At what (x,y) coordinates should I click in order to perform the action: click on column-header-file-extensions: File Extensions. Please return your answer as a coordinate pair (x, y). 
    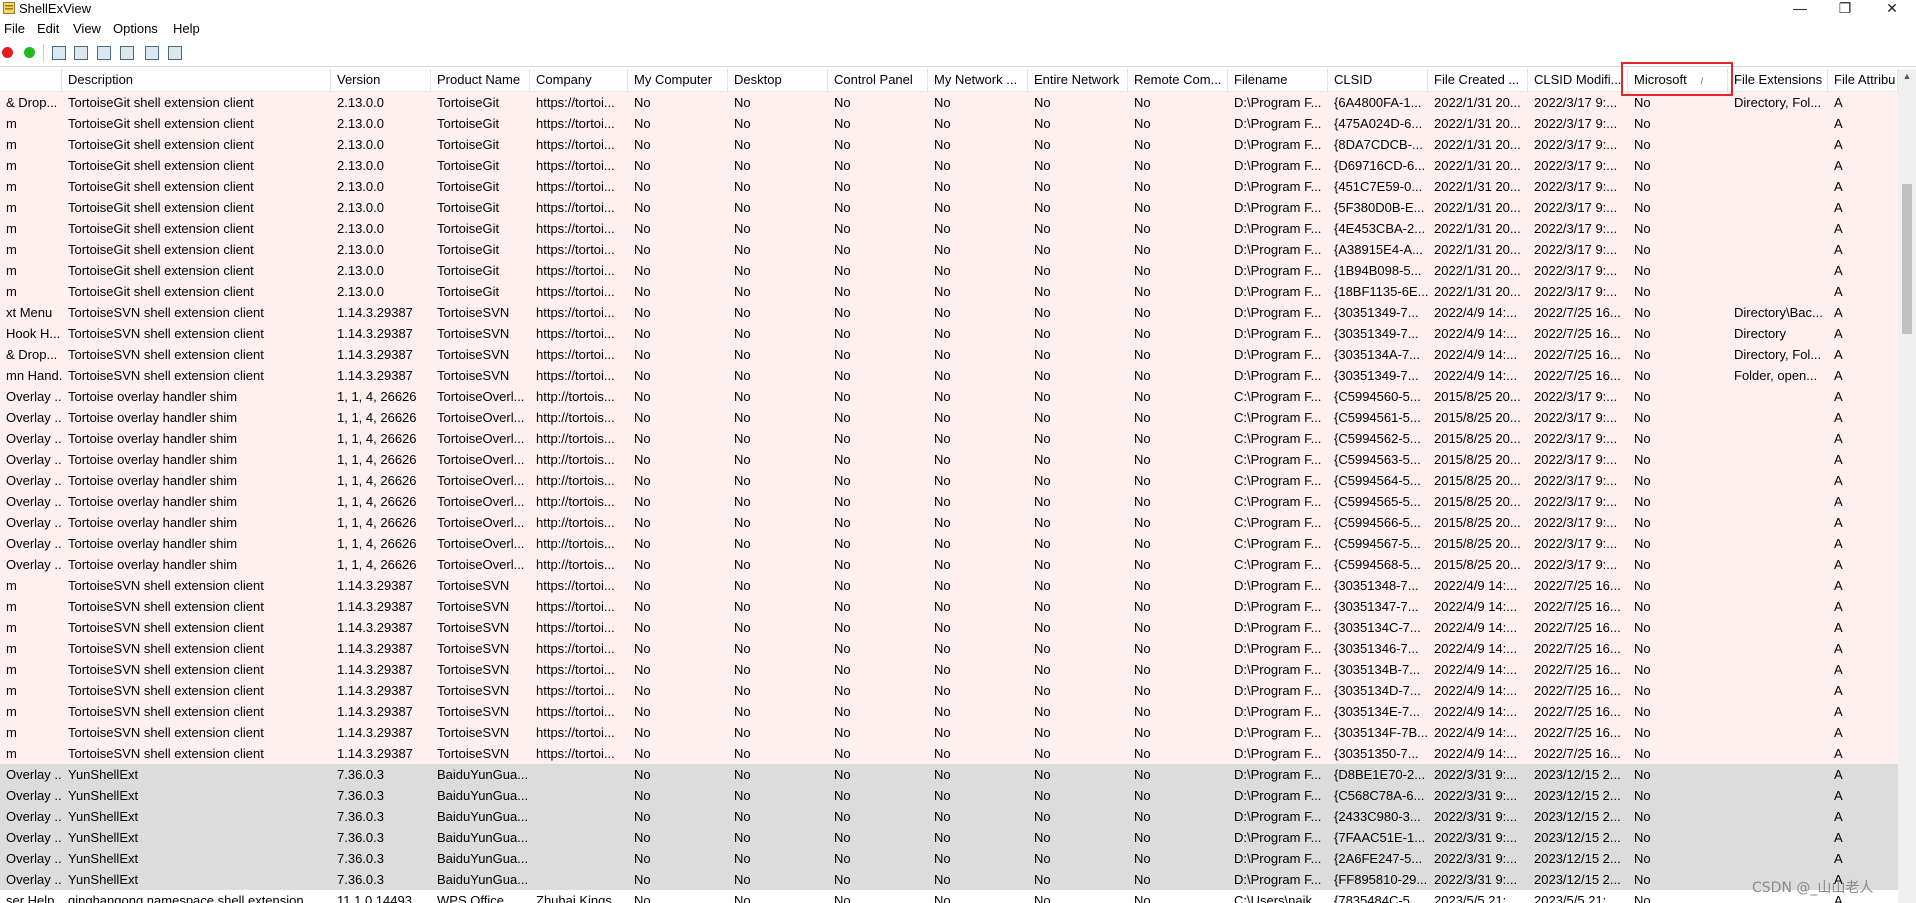
    Looking at the image, I should click on (1778, 80).